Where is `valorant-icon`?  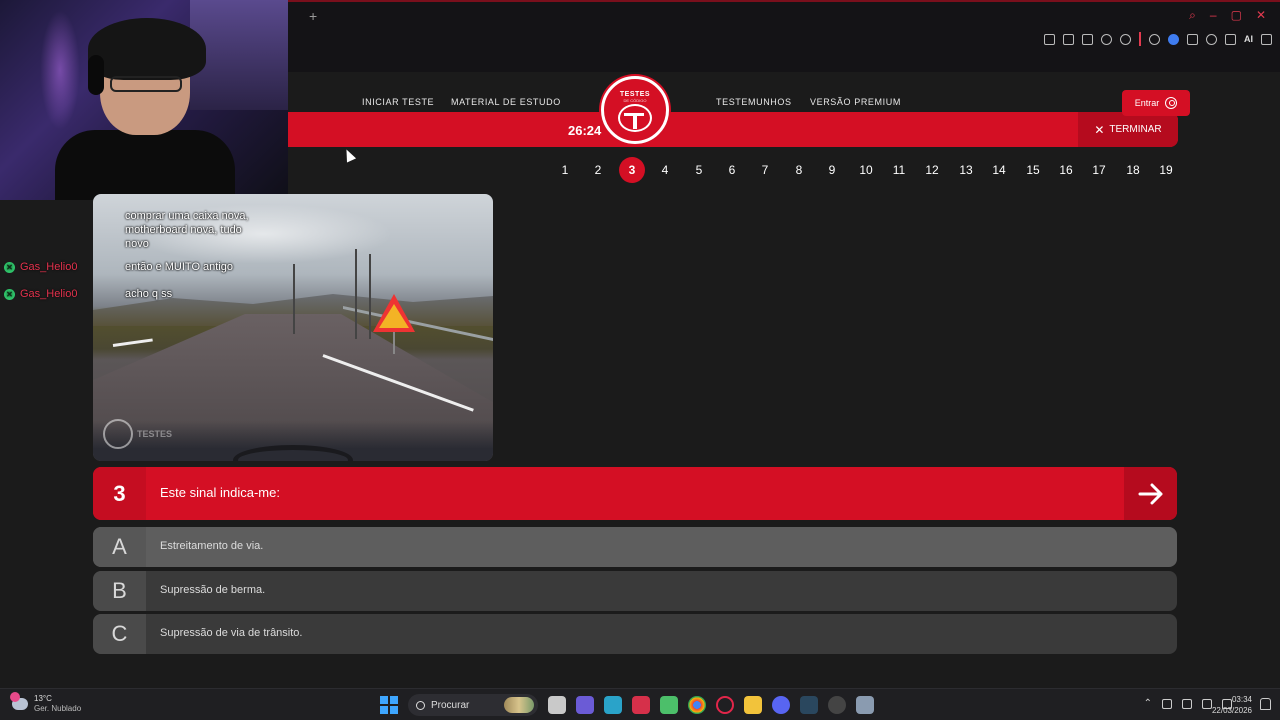 valorant-icon is located at coordinates (641, 705).